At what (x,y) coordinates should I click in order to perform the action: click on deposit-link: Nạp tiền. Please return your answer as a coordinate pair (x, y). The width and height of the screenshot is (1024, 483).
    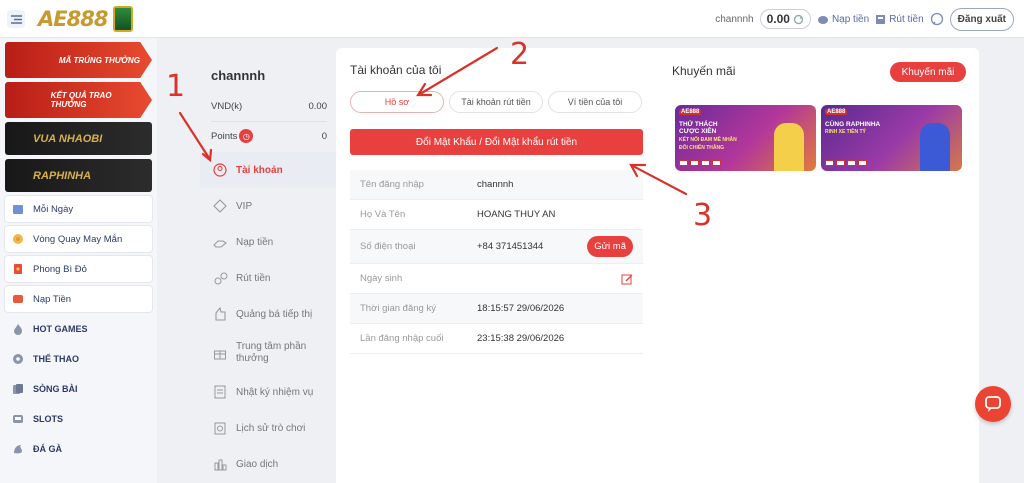
    Looking at the image, I should click on (843, 19).